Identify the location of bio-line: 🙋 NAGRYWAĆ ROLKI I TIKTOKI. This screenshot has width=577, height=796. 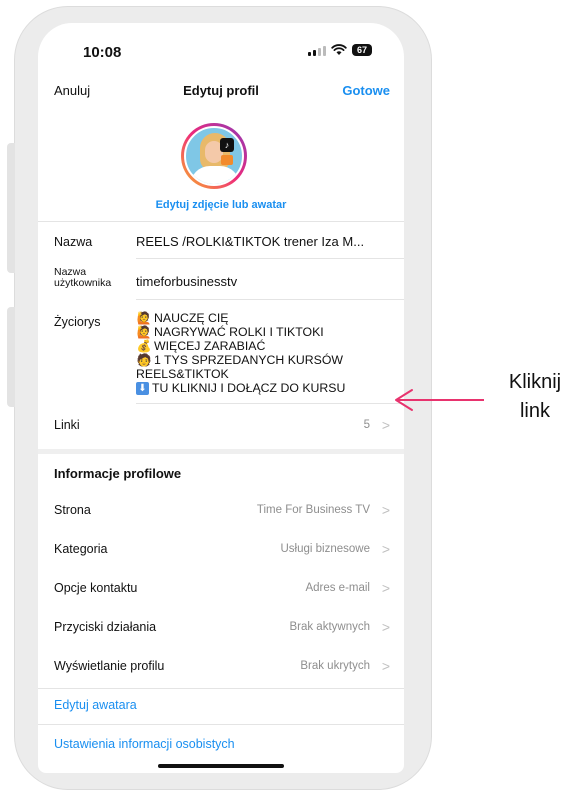
(230, 332).